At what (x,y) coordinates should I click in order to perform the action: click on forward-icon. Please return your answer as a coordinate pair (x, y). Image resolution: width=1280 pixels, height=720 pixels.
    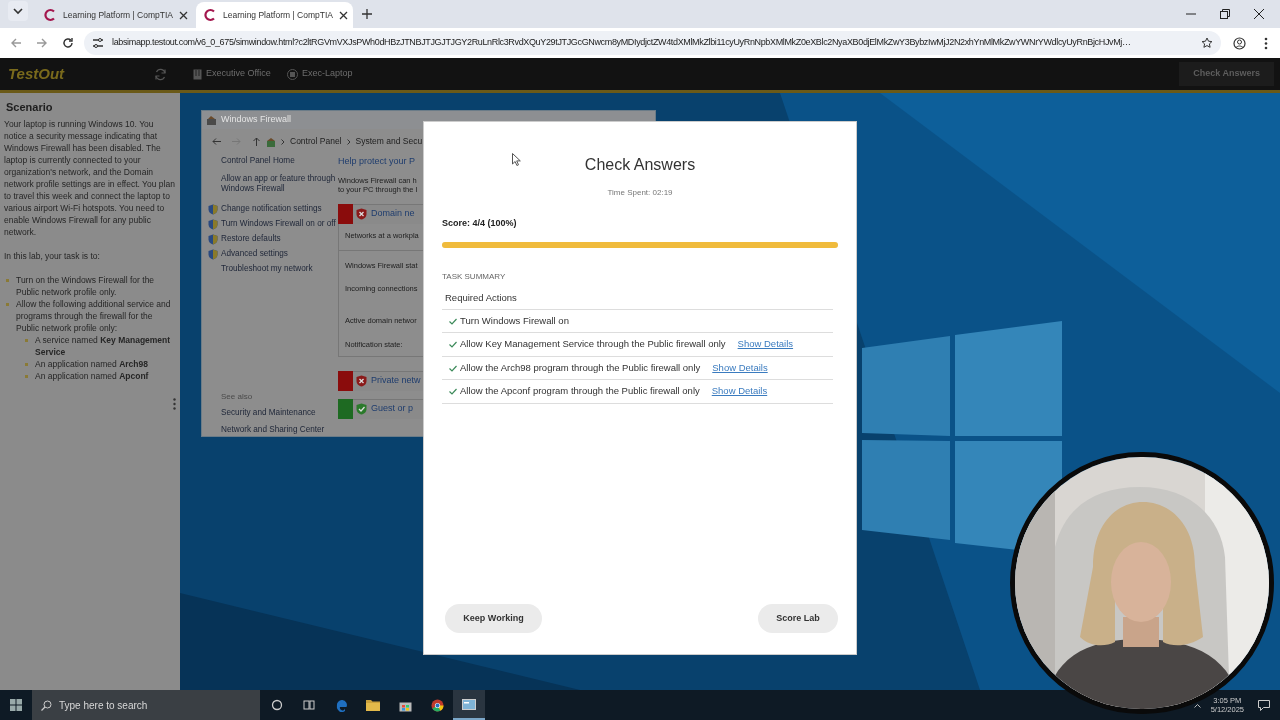
    Looking at the image, I should click on (42, 43).